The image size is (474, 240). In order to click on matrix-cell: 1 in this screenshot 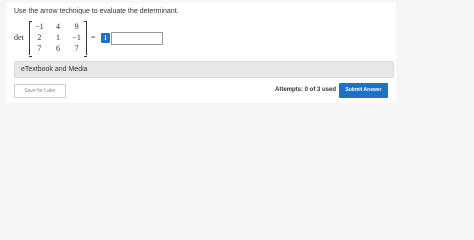, I will do `click(57, 37)`.